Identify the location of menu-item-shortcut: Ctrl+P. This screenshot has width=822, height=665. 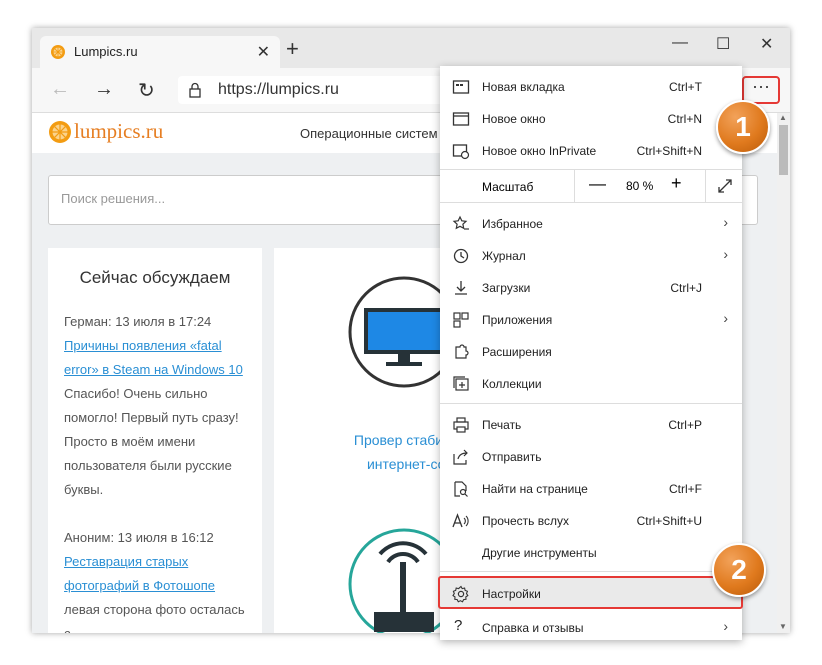
(685, 425).